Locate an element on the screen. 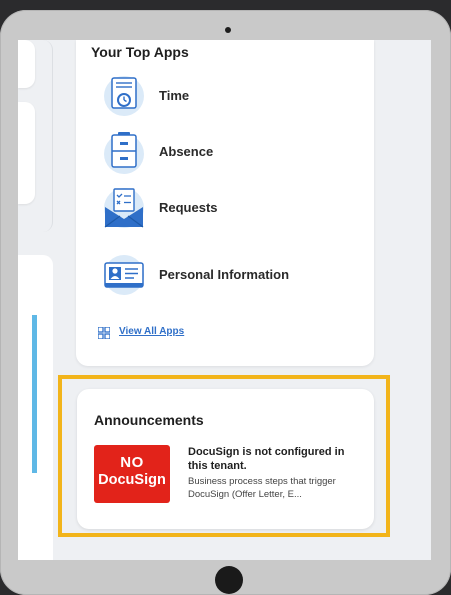  app-item-personal-information: Personal Information is located at coordinates (231, 275).